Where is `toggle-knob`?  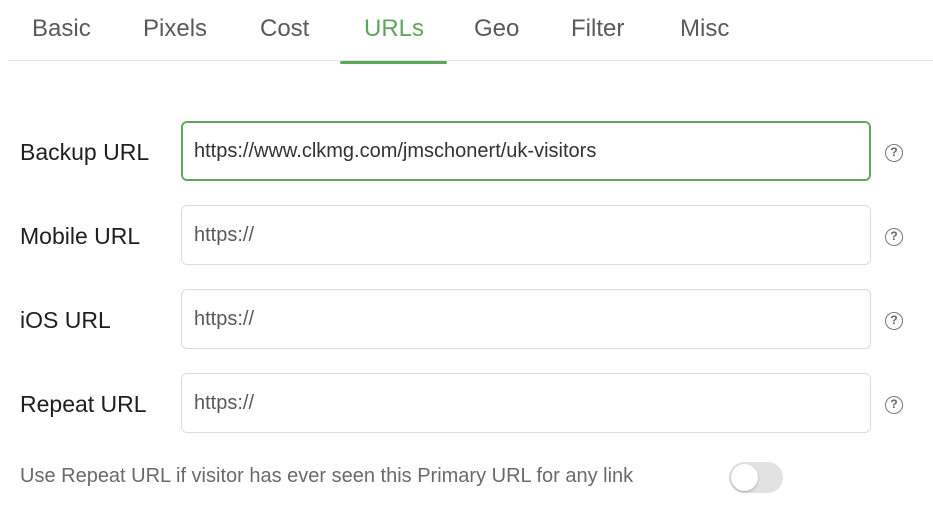 toggle-knob is located at coordinates (744, 477).